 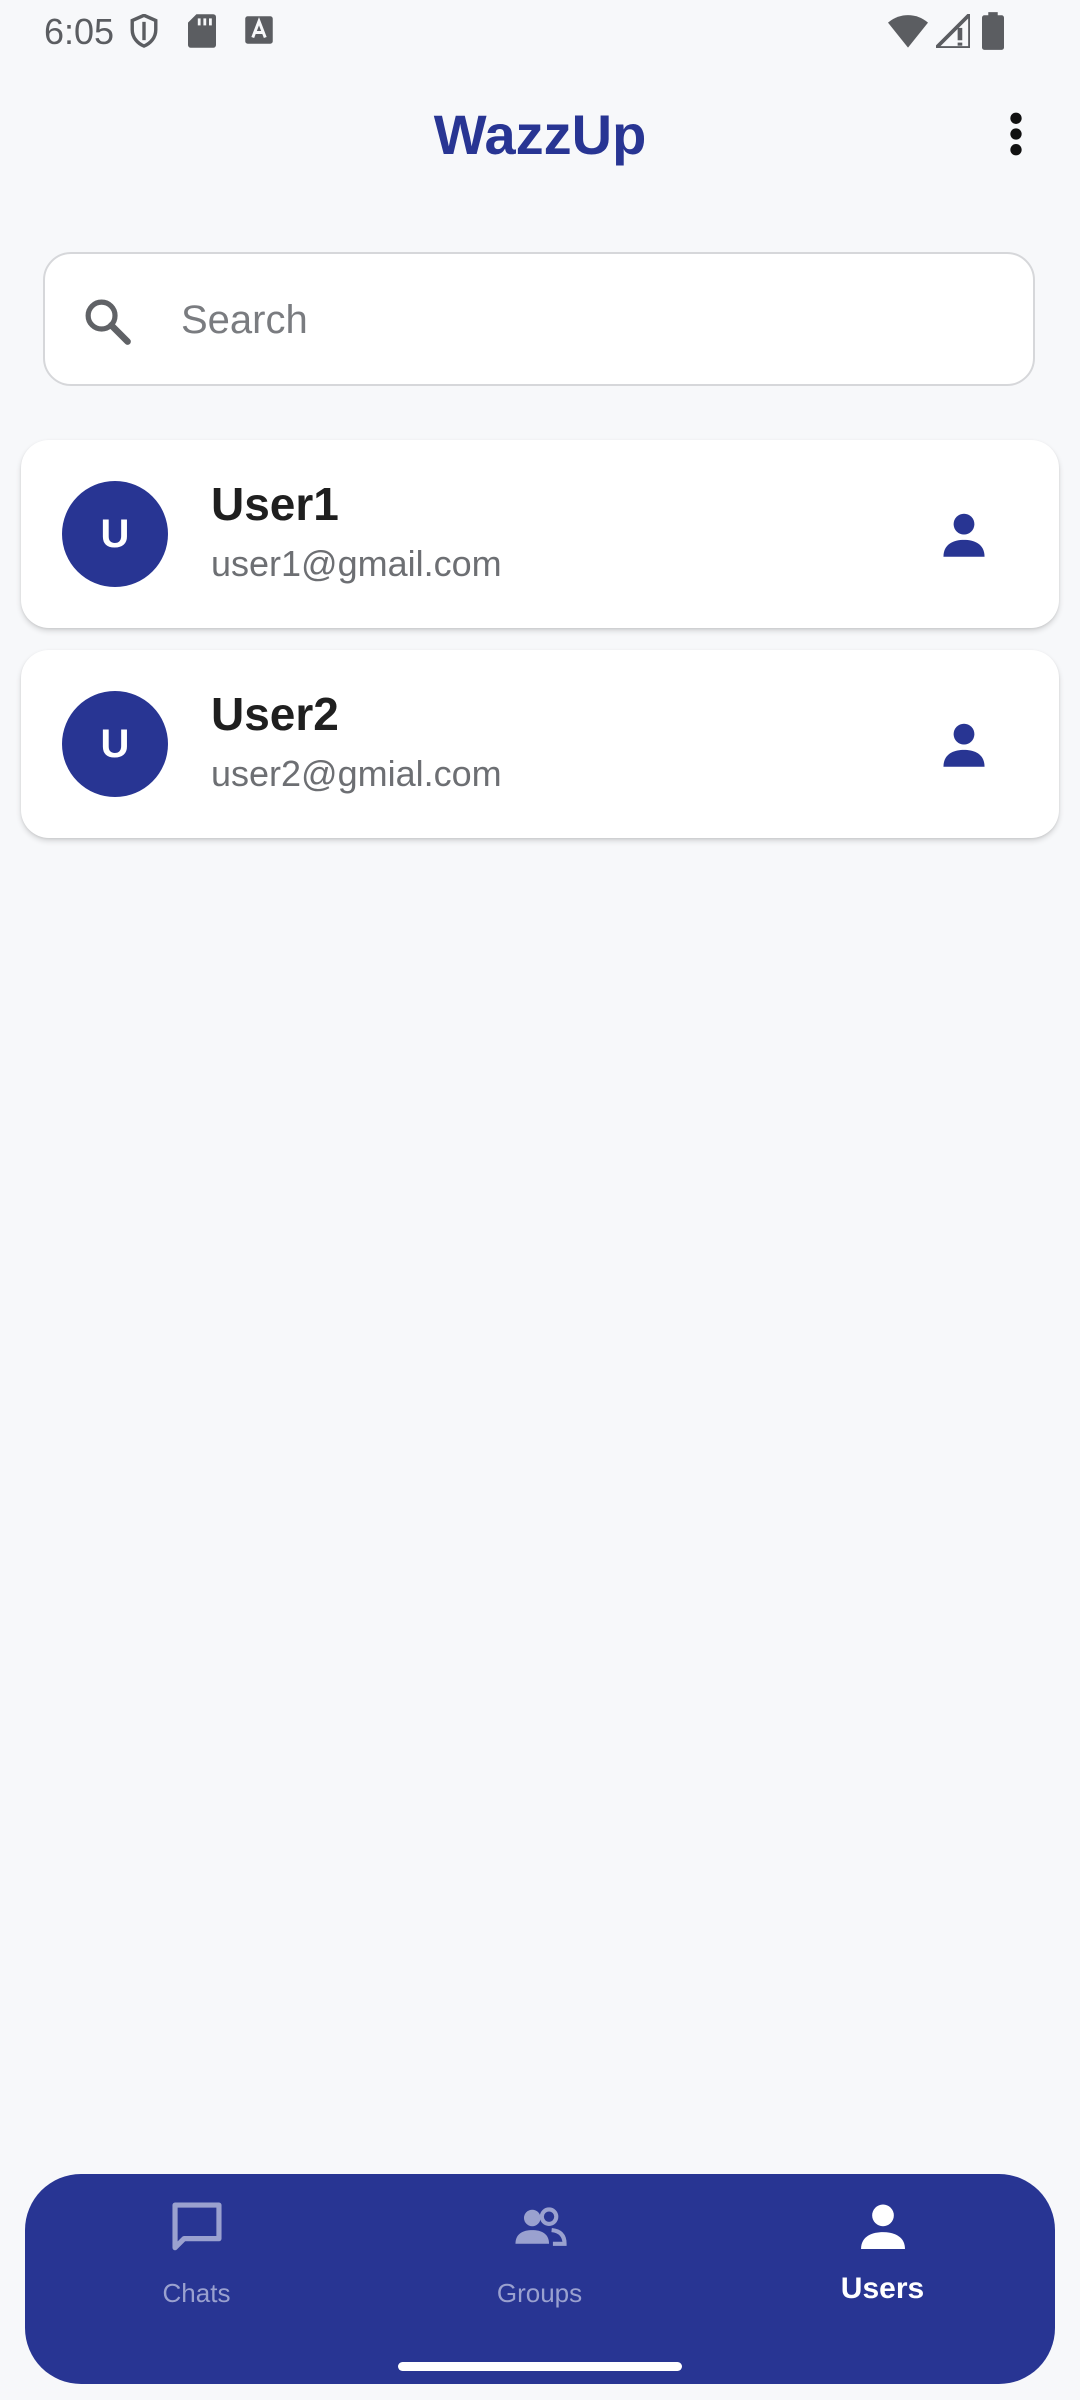 What do you see at coordinates (539, 2293) in the screenshot?
I see `nav-label-groups: Groups` at bounding box center [539, 2293].